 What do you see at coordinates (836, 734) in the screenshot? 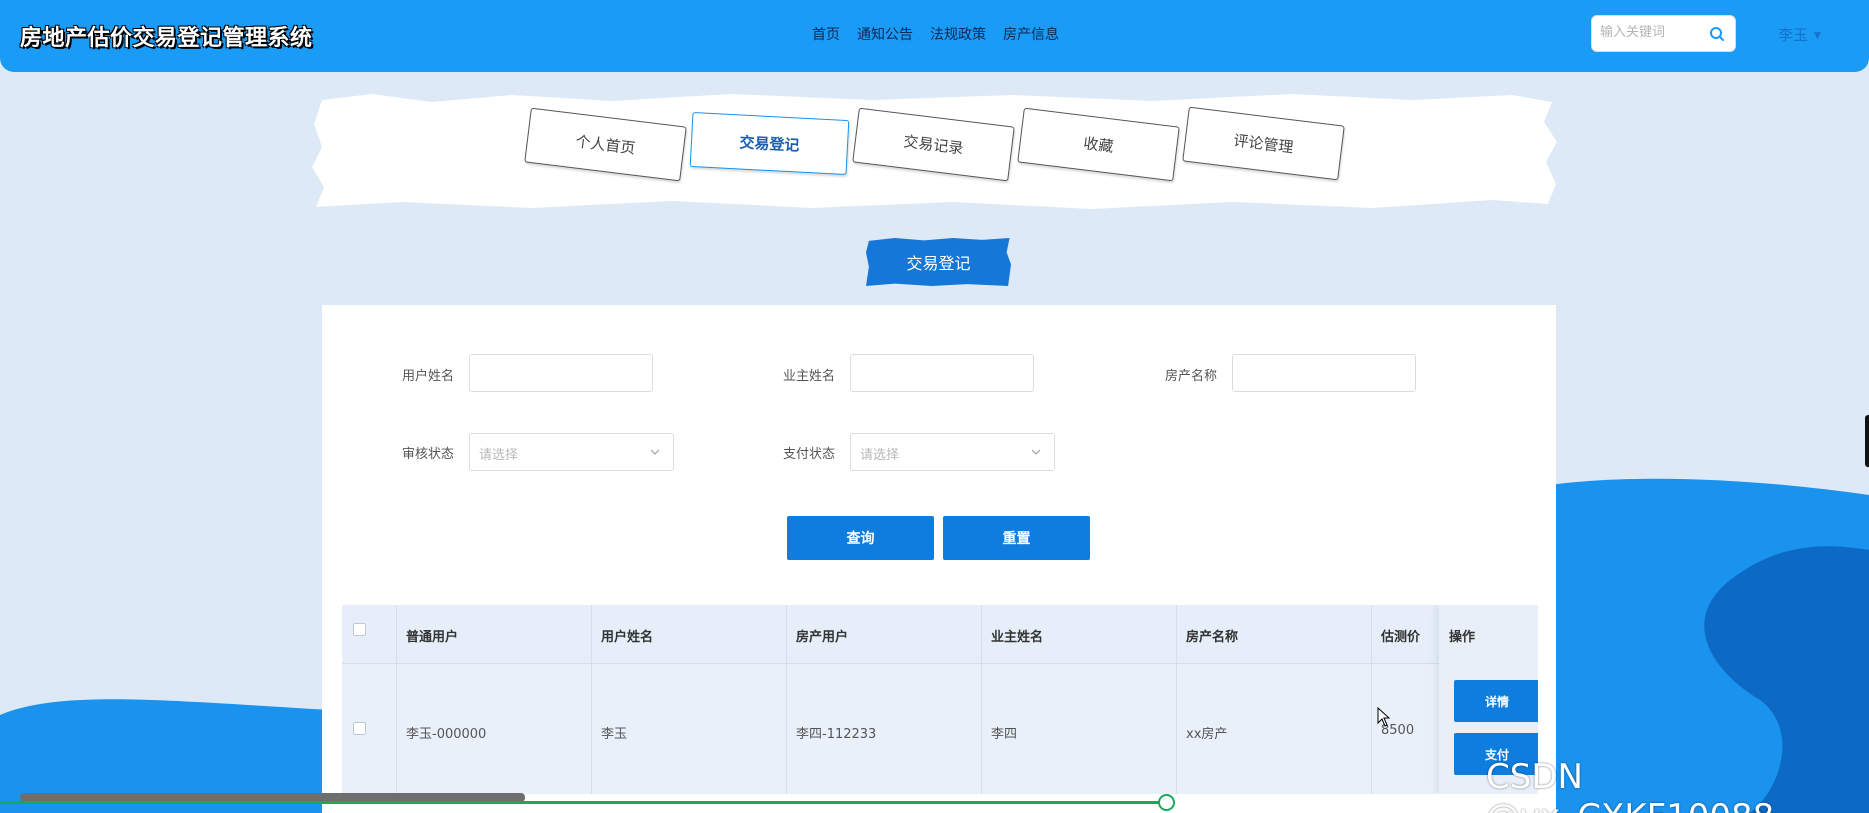
I see `cell-property-user: 李四-112233` at bounding box center [836, 734].